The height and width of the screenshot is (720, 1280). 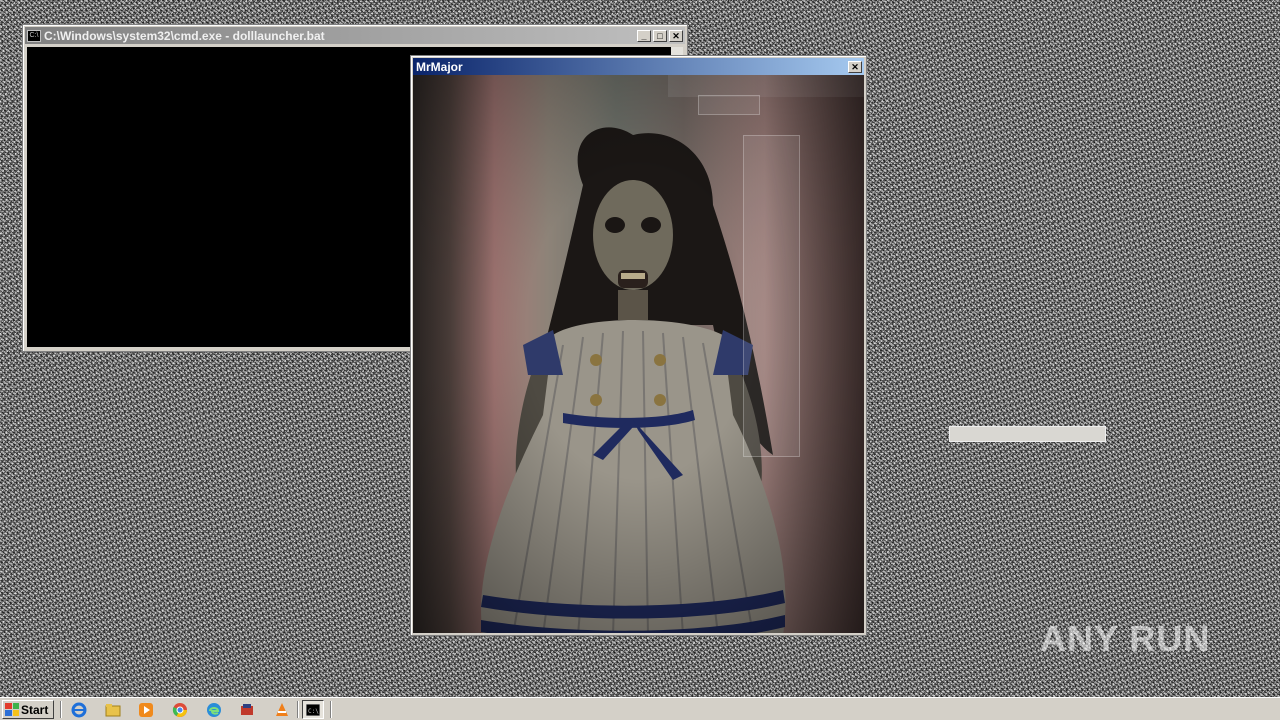 I want to click on start-button: Start, so click(x=28, y=709).